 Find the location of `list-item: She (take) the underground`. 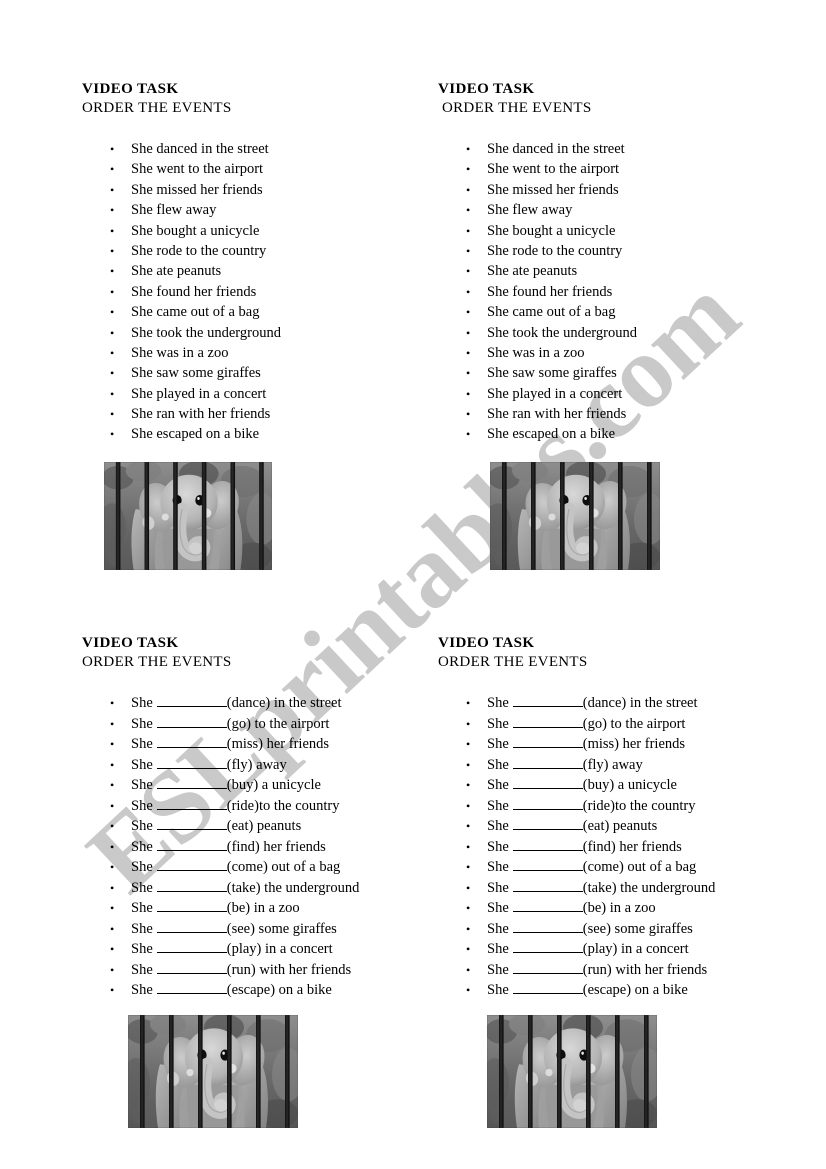

list-item: She (take) the underground is located at coordinates (254, 888).